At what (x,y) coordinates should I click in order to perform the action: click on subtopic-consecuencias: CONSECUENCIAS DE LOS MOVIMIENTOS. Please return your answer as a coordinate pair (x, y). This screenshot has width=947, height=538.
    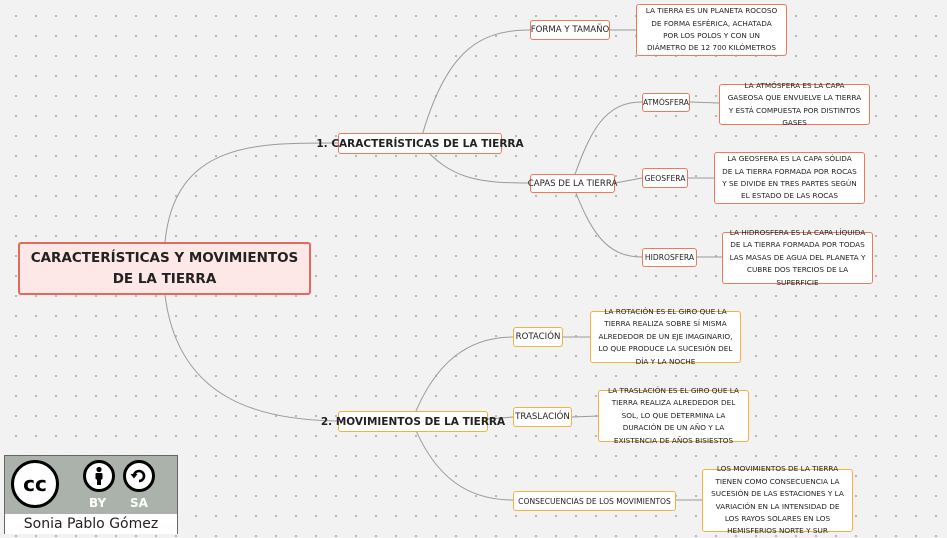
    Looking at the image, I should click on (594, 501).